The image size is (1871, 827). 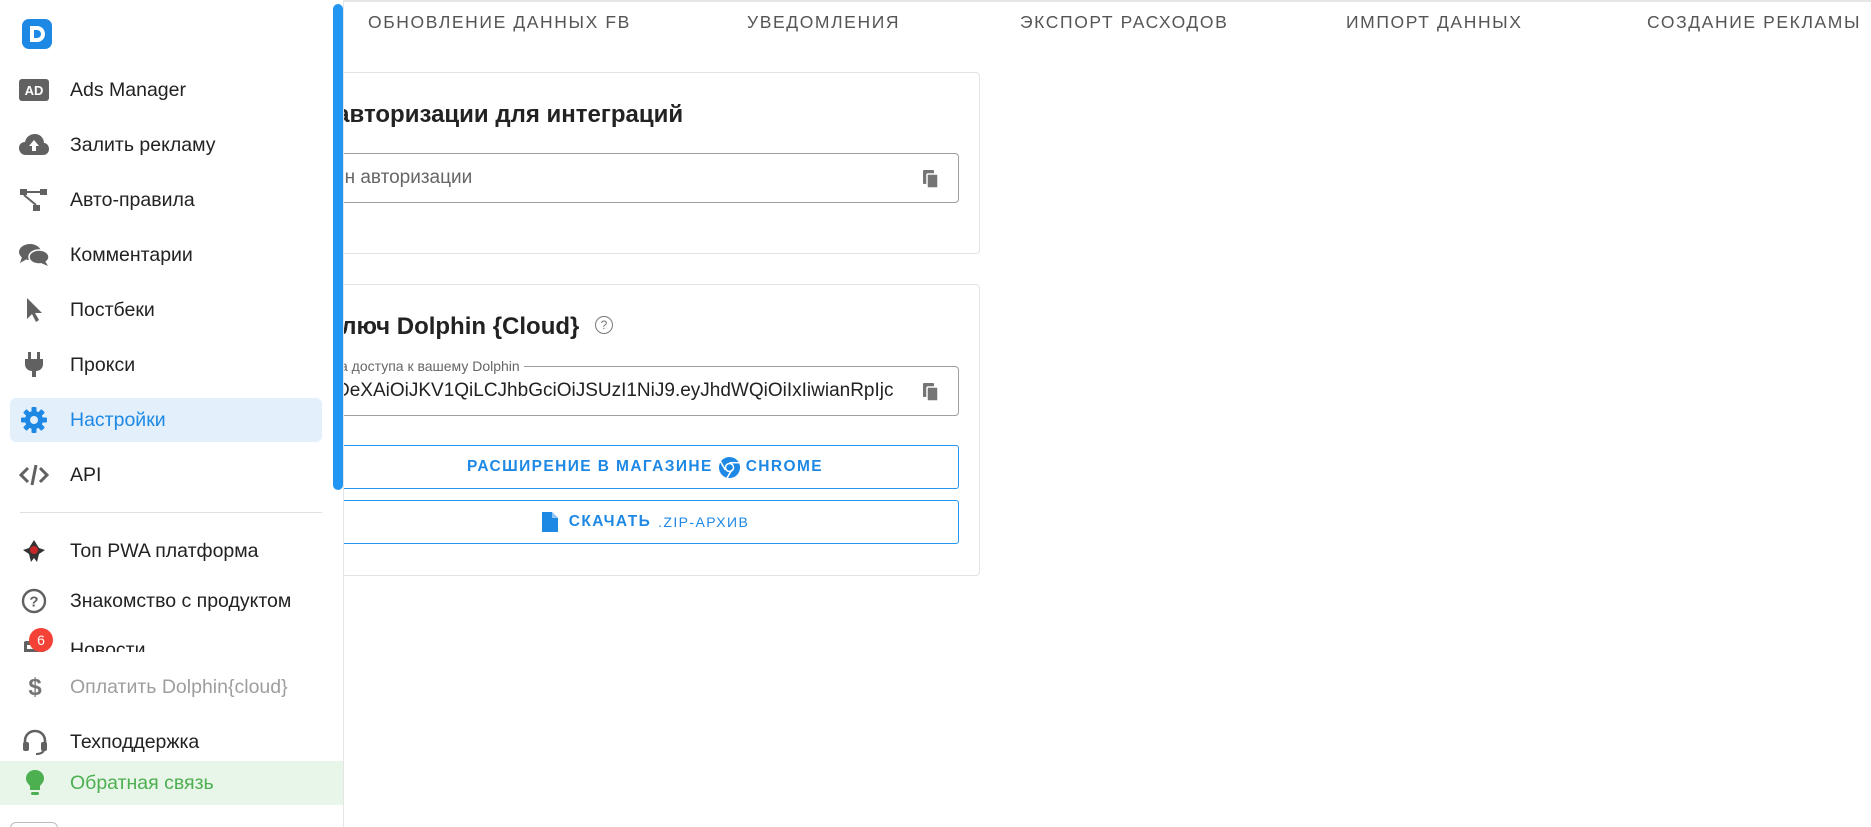 I want to click on auth-token-field: ен авторизации, so click(x=645, y=178).